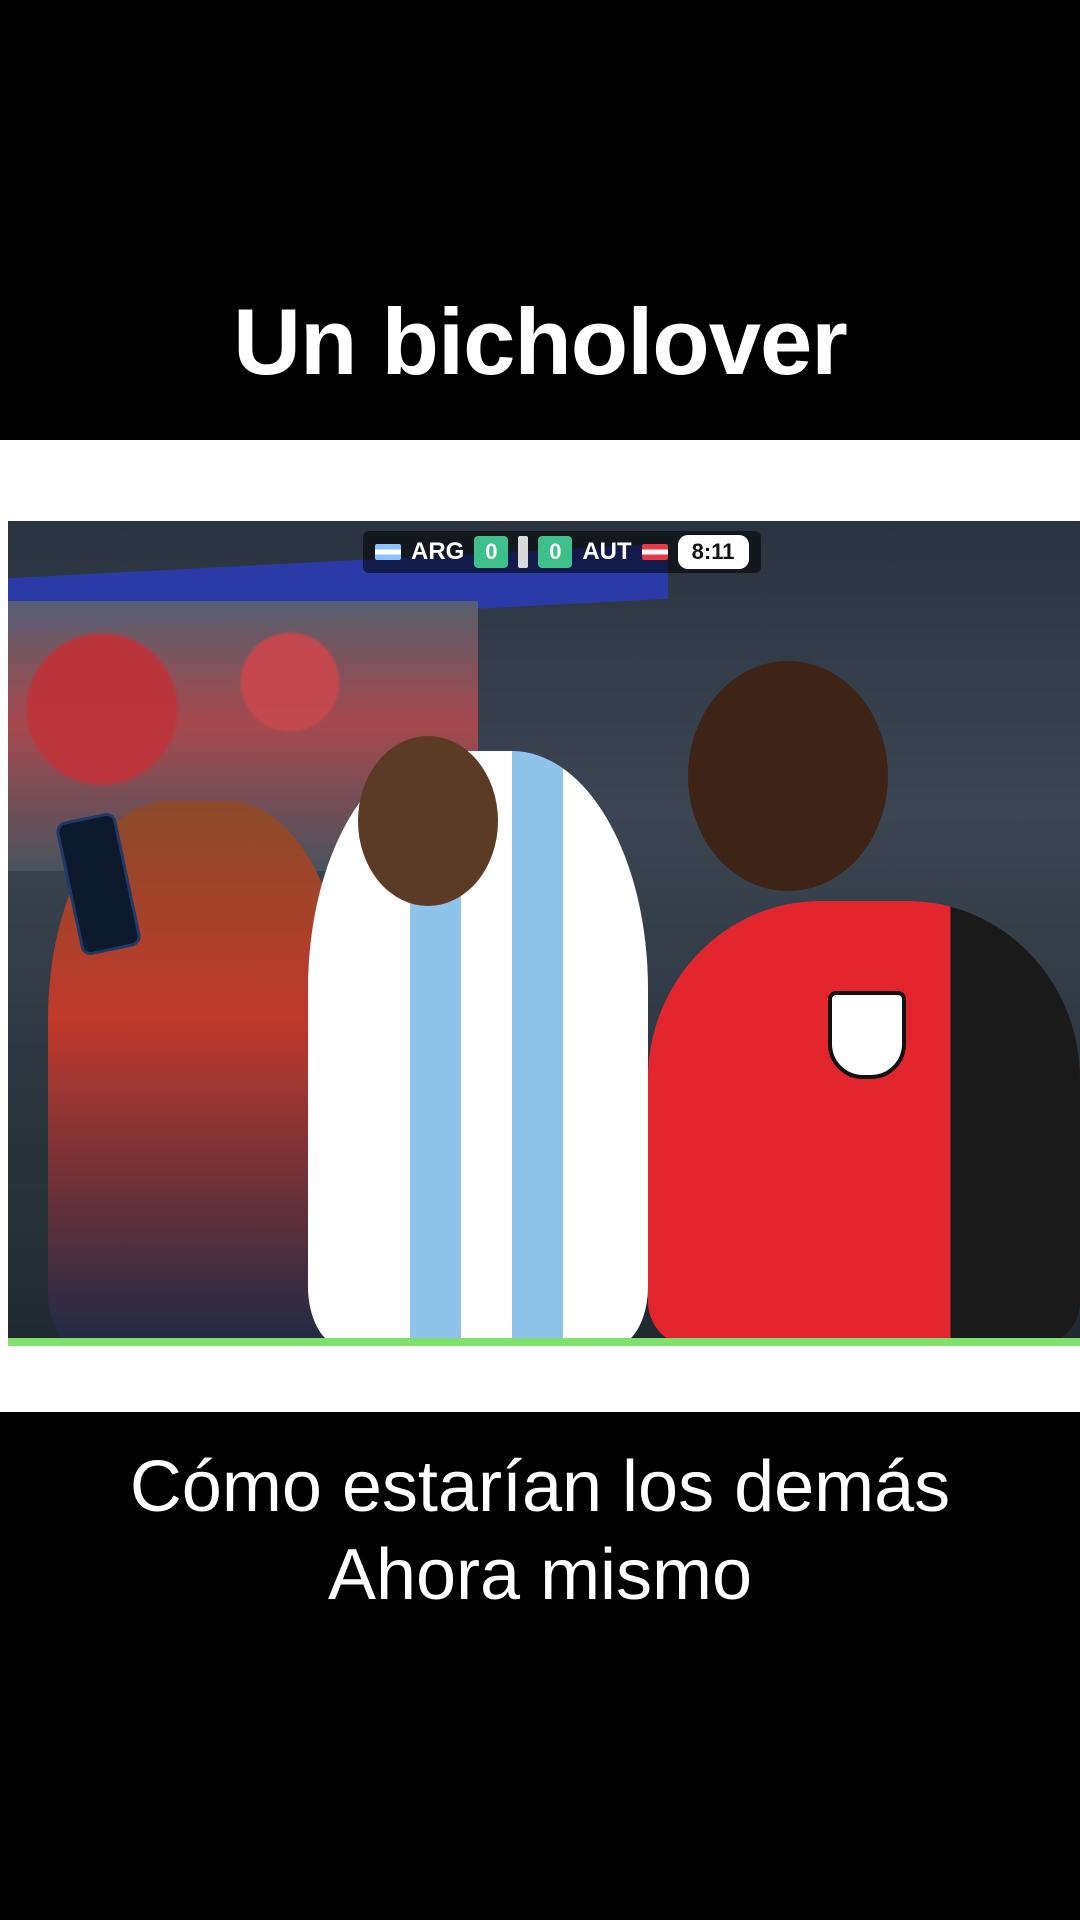 The image size is (1080, 1920). Describe the element at coordinates (788, 776) in the screenshot. I see `person-head-right` at that location.